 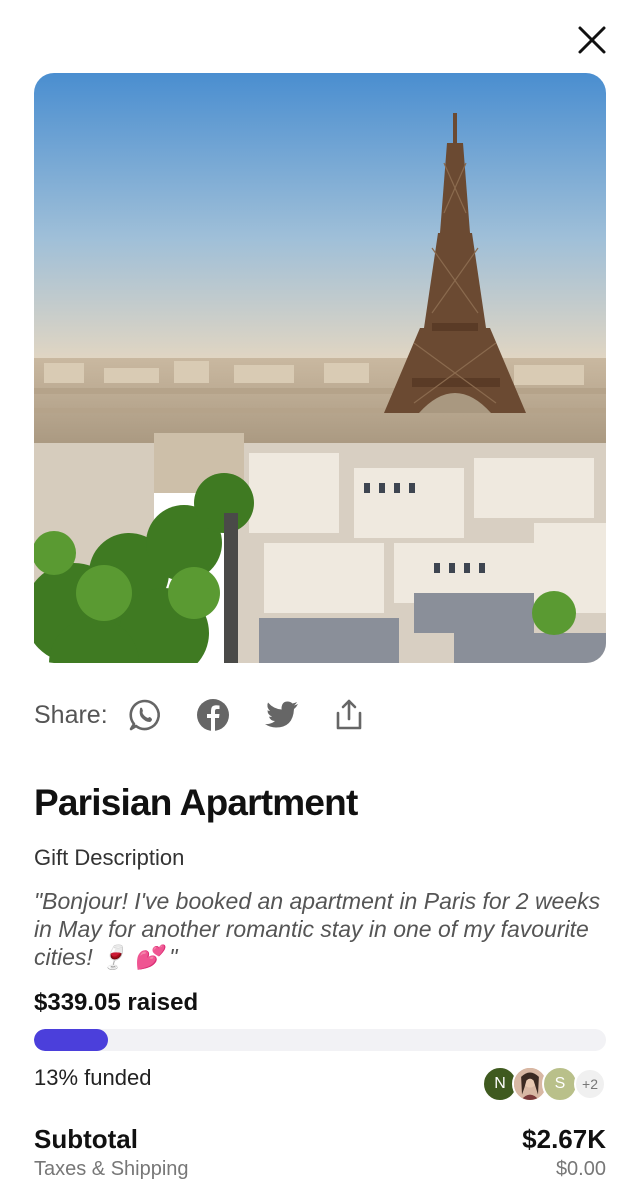 I want to click on facebook-icon, so click(x=212, y=715).